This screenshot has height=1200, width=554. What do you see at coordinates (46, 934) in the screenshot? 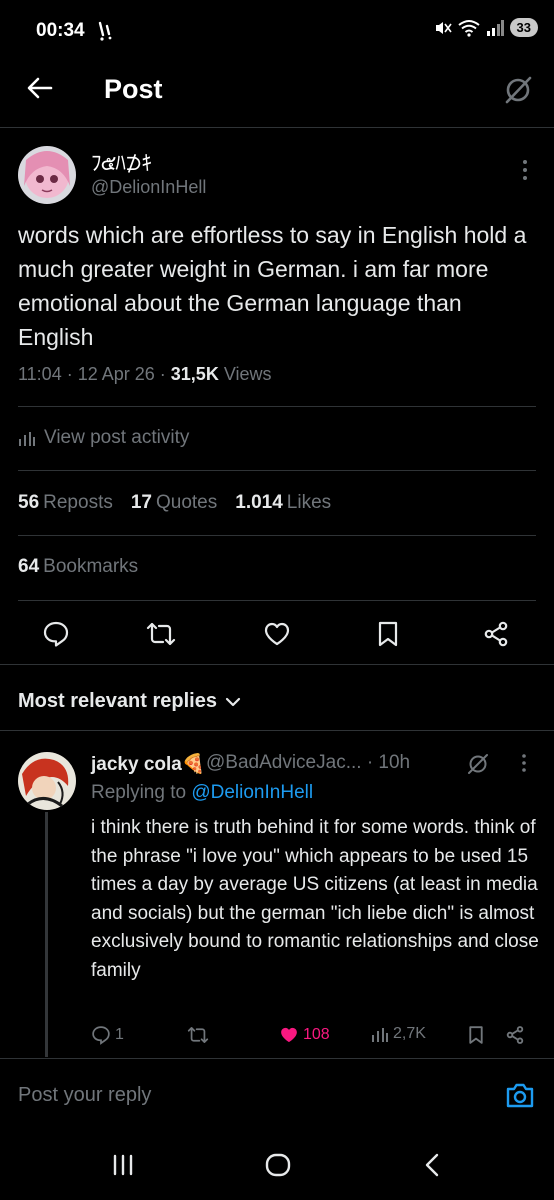
I see `thread-line` at bounding box center [46, 934].